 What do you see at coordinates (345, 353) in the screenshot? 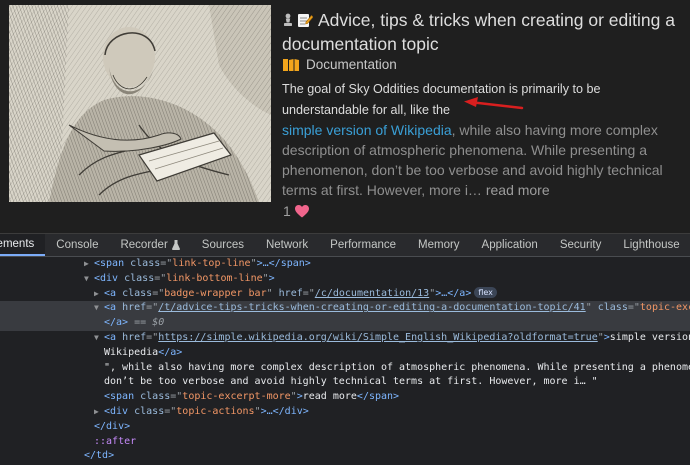
I see `dom-text-node: Wikipedia</a>` at bounding box center [345, 353].